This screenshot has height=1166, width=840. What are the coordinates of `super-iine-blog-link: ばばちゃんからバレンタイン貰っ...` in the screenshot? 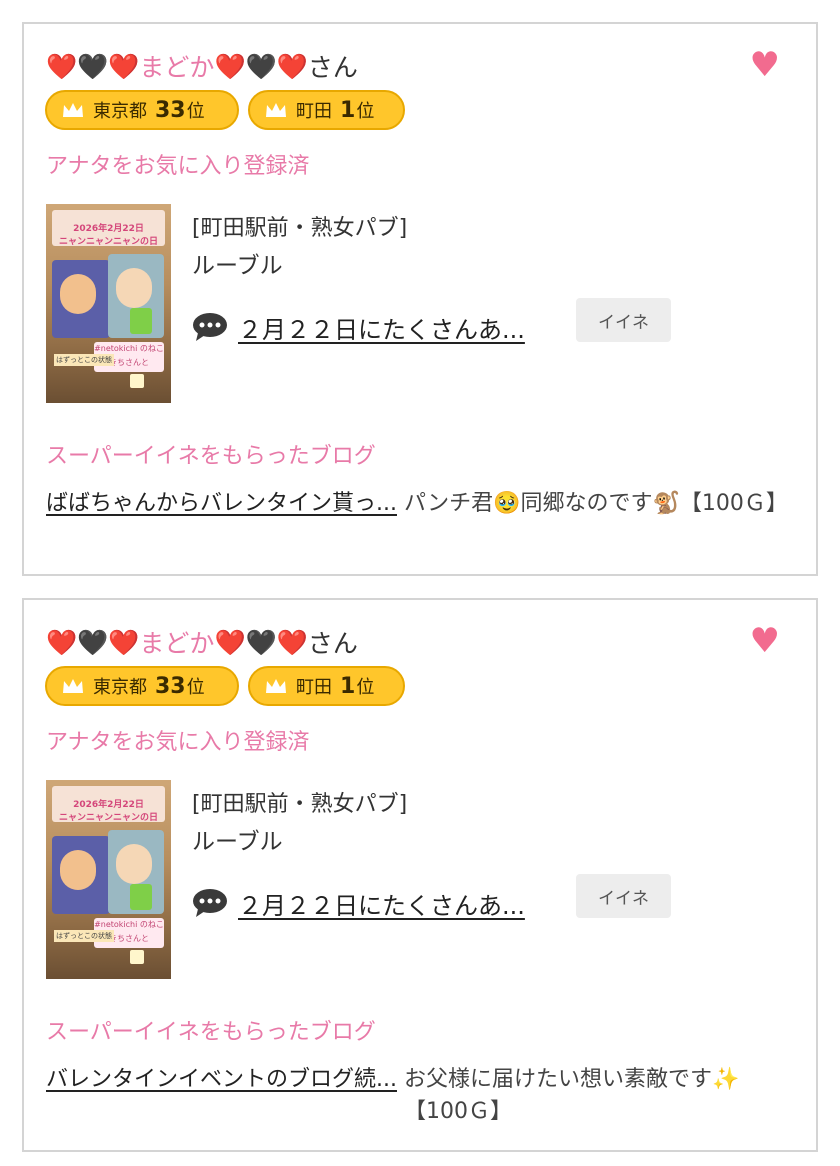 It's located at (222, 504).